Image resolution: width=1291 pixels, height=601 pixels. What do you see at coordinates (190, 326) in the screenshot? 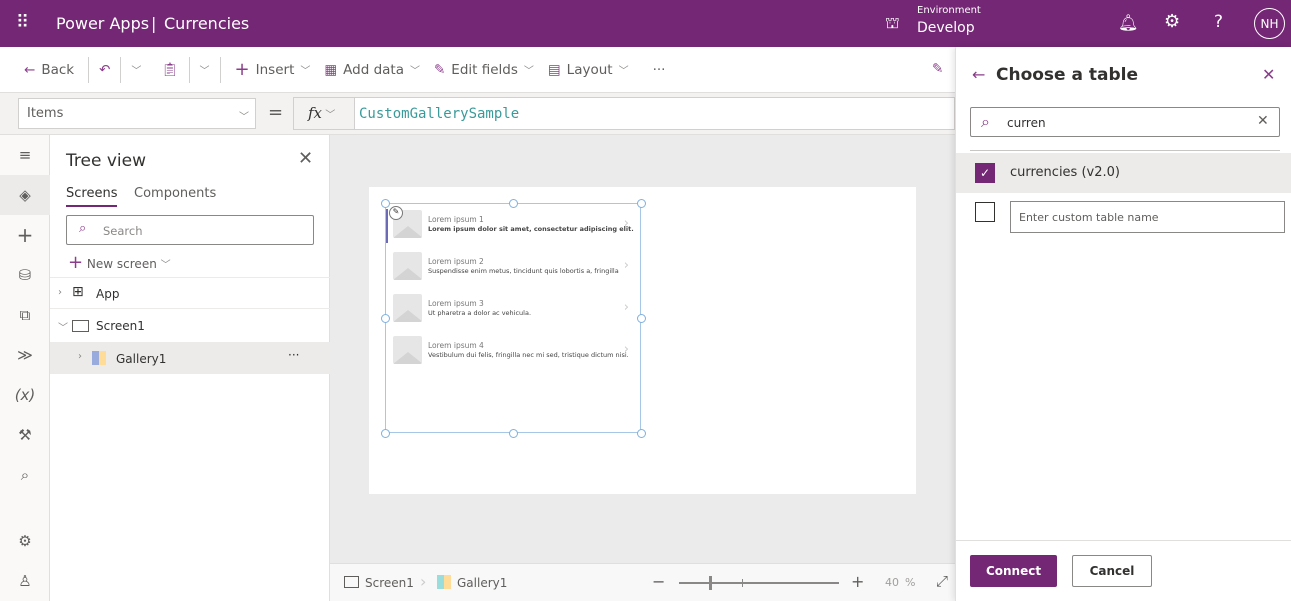
I see `tree-node-screen1: ﹀ Screen1` at bounding box center [190, 326].